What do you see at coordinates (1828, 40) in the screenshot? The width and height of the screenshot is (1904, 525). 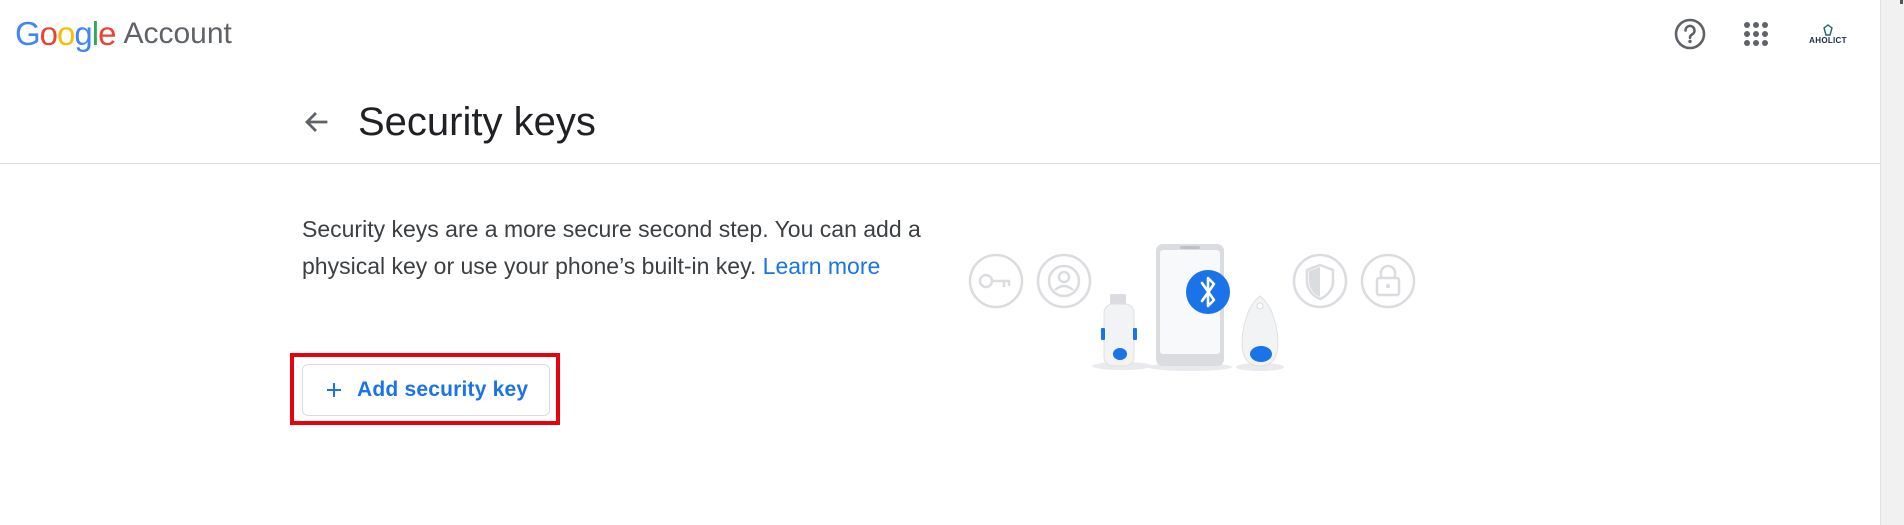 I see `avatar-text: AHOLICT` at bounding box center [1828, 40].